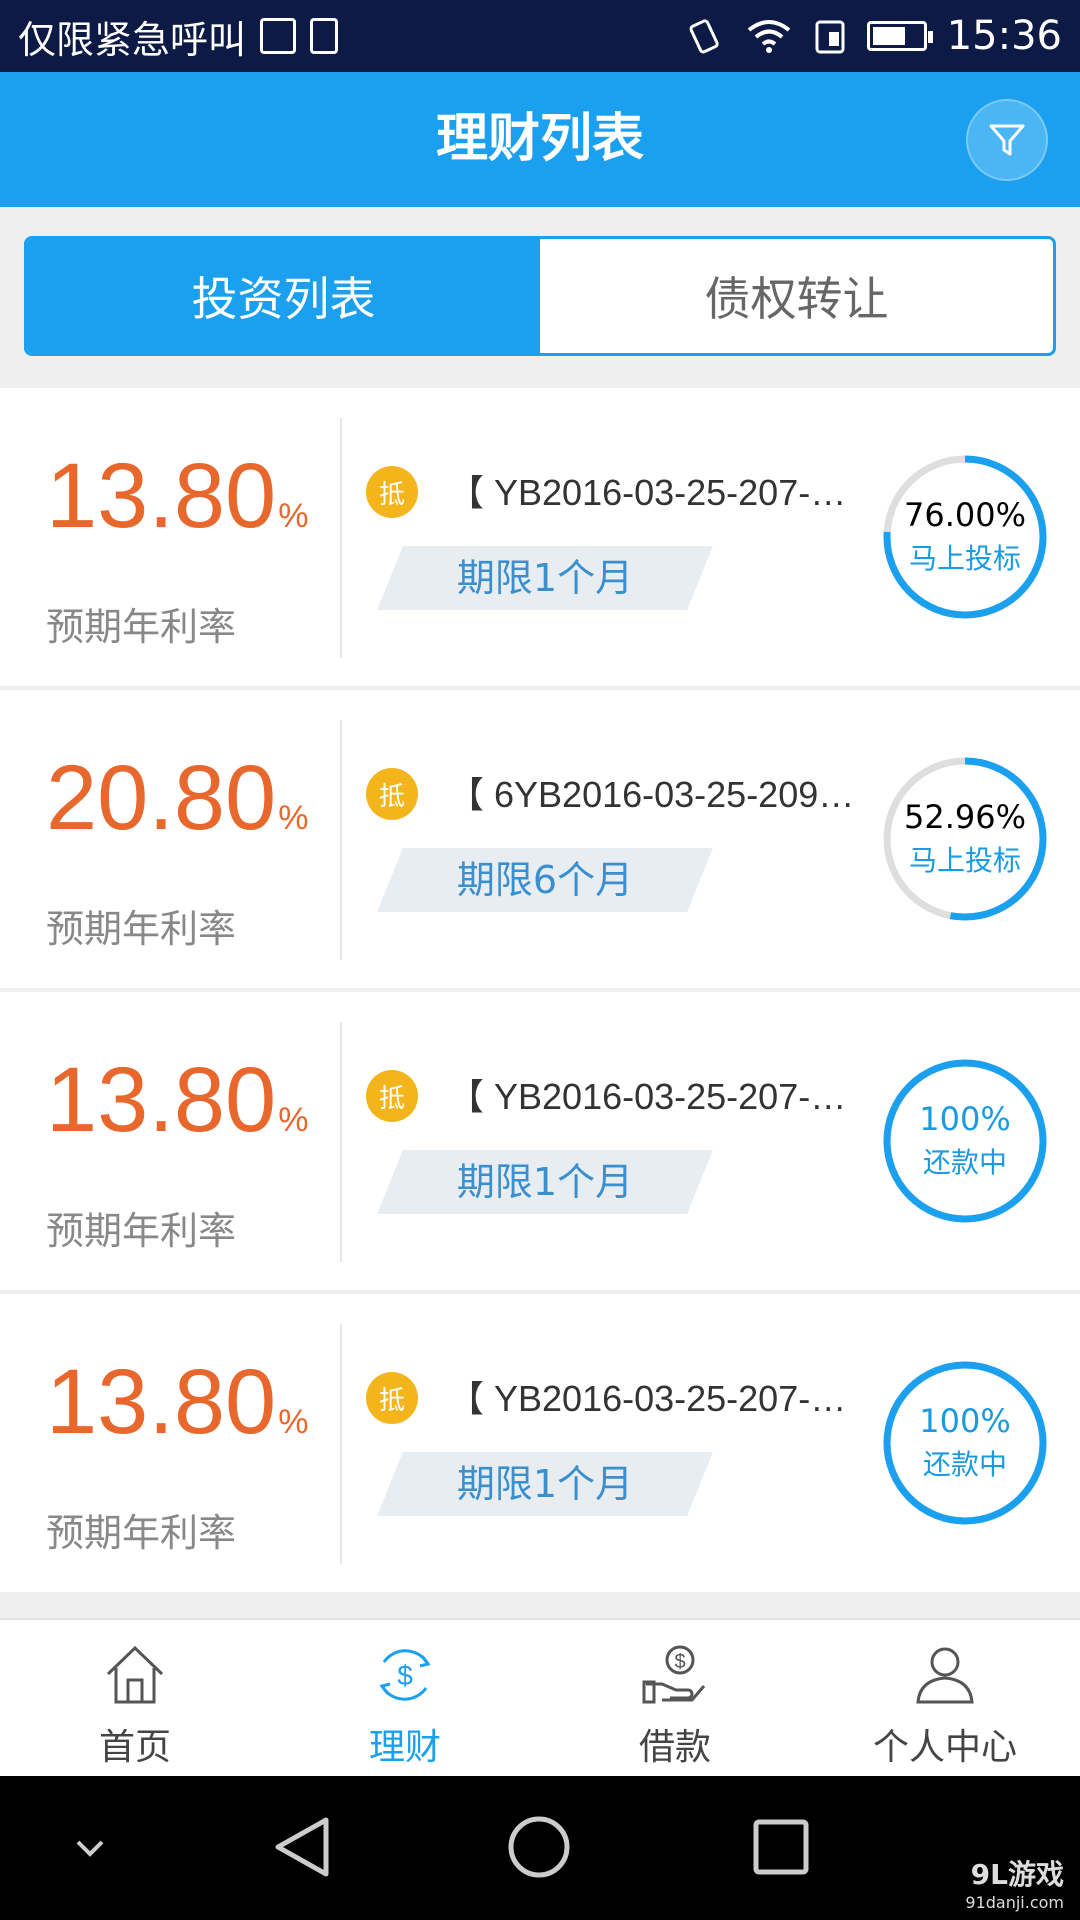  I want to click on image-icon, so click(278, 36).